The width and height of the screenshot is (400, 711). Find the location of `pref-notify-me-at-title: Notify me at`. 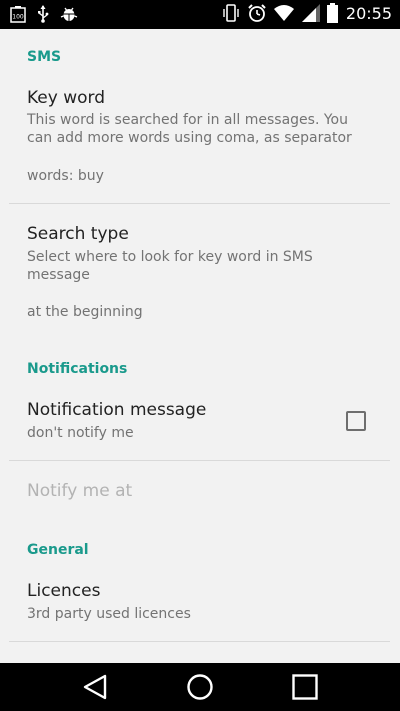

pref-notify-me-at-title: Notify me at is located at coordinates (80, 491).